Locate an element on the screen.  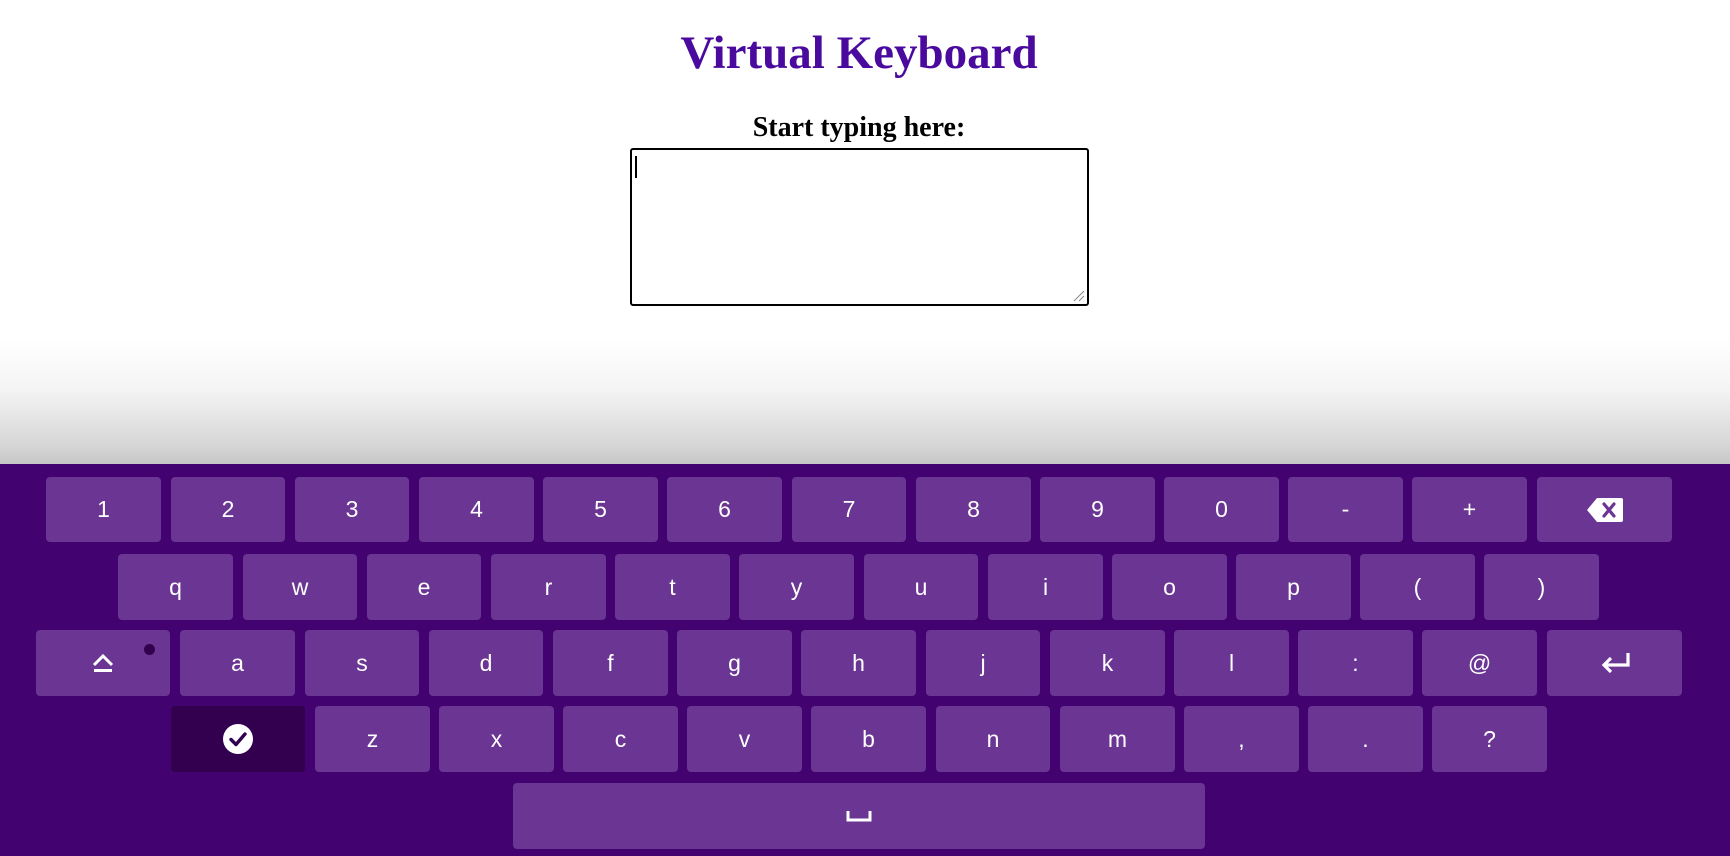
key-q: q is located at coordinates (175, 587).